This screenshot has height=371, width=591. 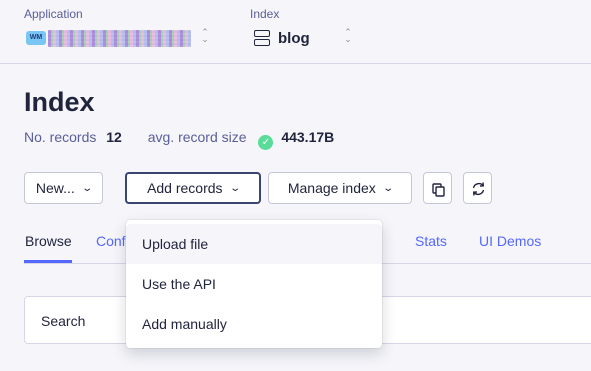 I want to click on search-label: Search, so click(x=63, y=321).